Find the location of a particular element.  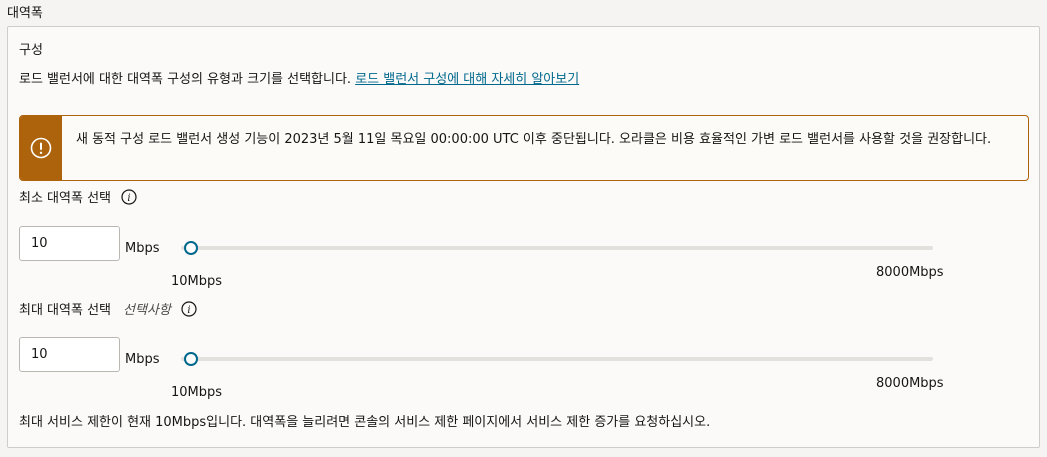

min-bandwidth-range-min: 10Mbps is located at coordinates (197, 281).